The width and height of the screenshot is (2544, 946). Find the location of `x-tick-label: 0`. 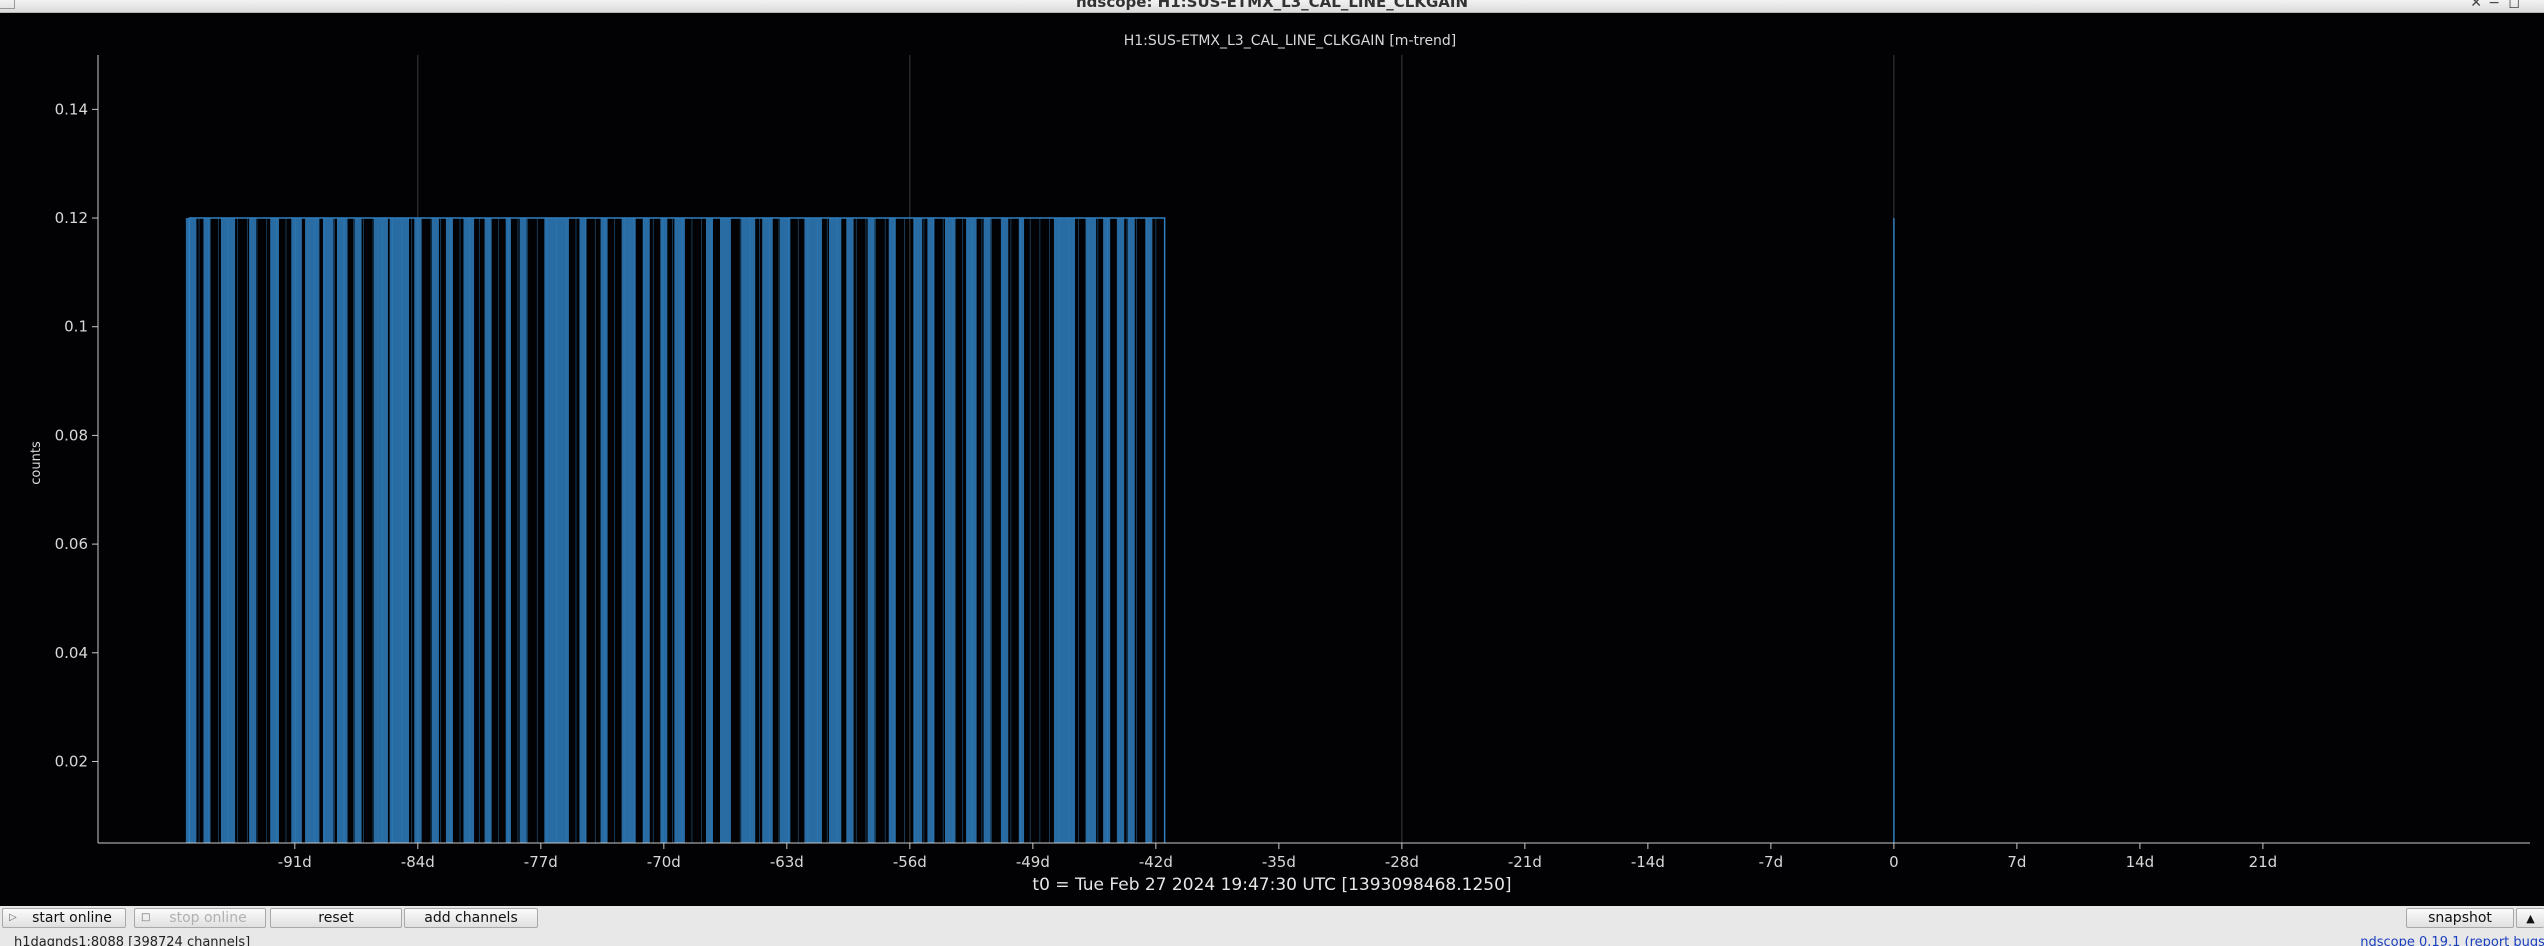

x-tick-label: 0 is located at coordinates (1894, 862).